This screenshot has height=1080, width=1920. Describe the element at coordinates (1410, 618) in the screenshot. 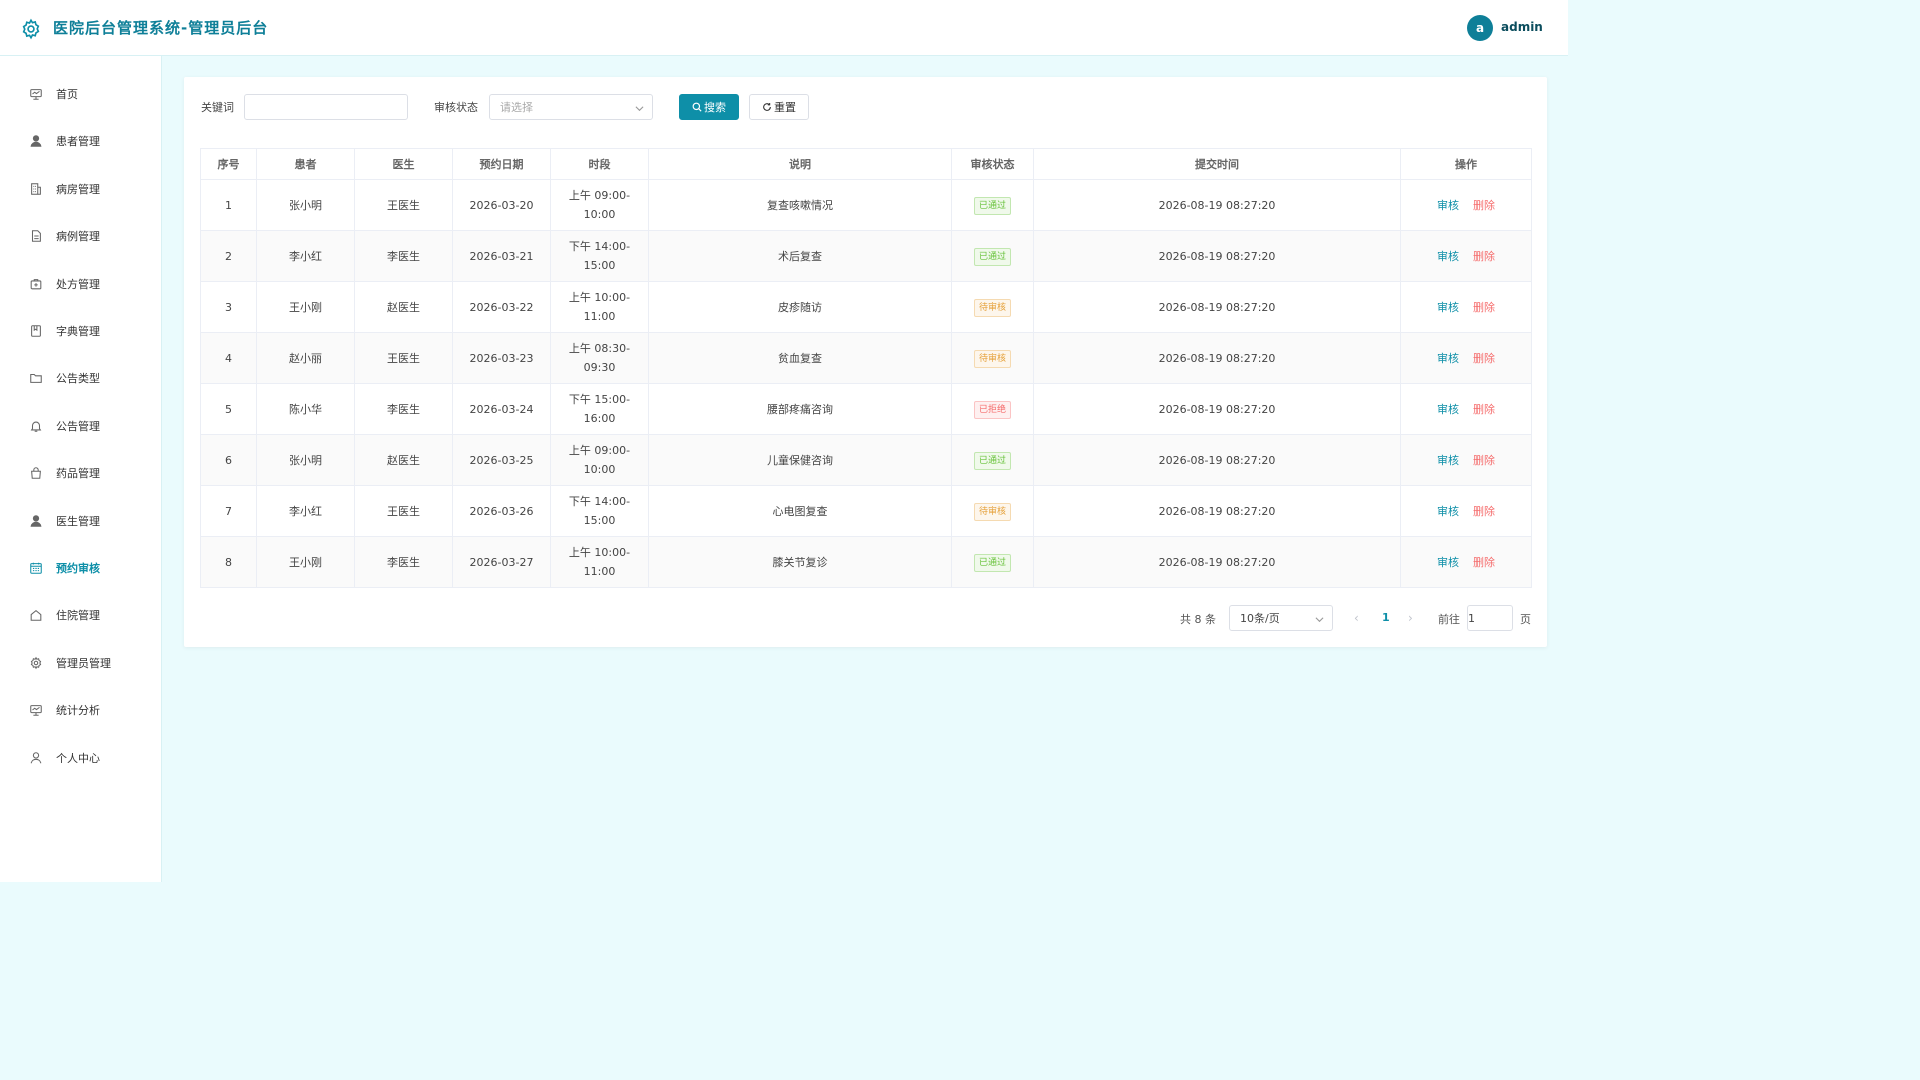

I see `next-page-icon: ›` at that location.